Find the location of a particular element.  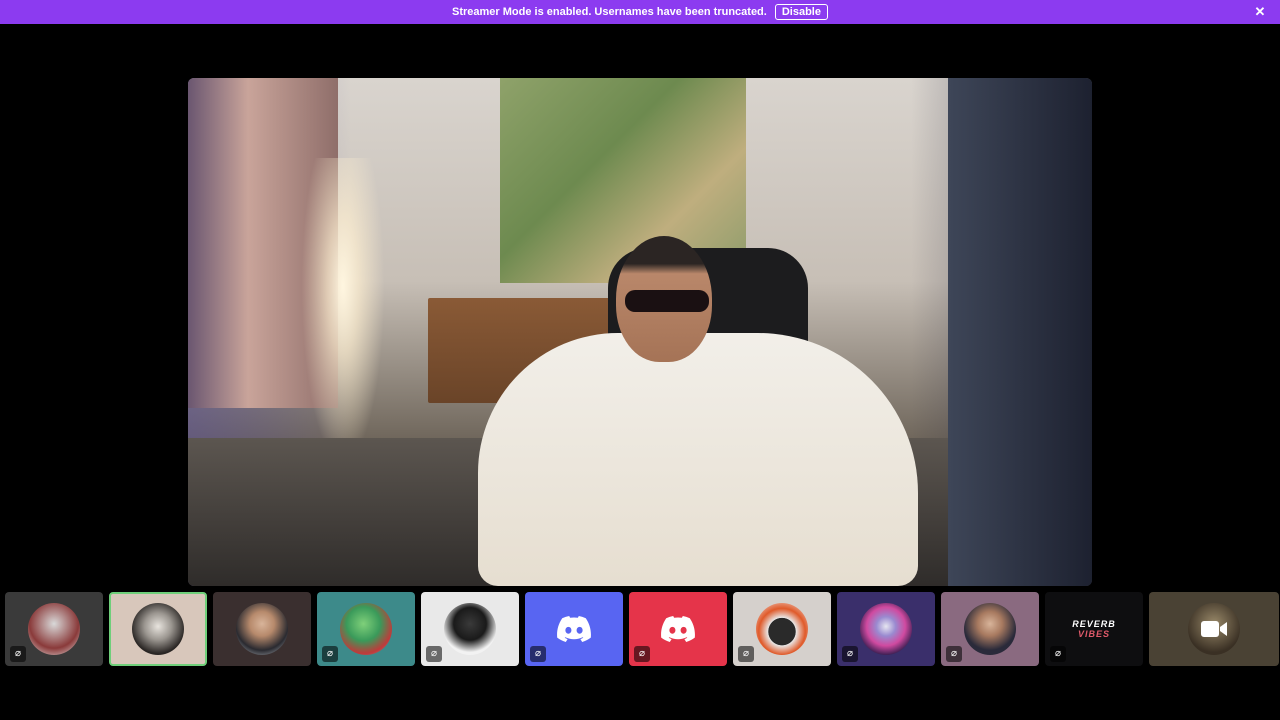

disable-streamer-mode-button: Disable is located at coordinates (801, 12).